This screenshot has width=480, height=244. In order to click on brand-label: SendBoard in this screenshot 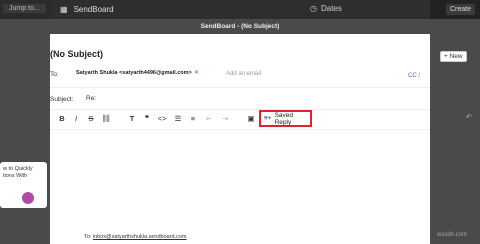, I will do `click(93, 9)`.